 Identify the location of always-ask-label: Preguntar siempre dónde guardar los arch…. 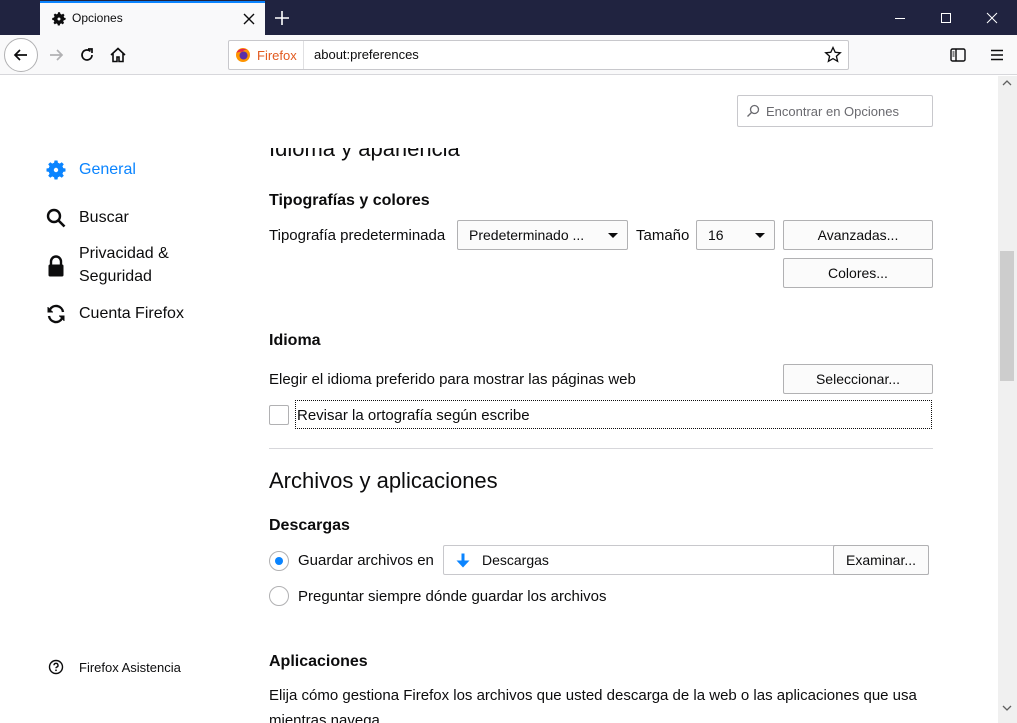
(452, 596).